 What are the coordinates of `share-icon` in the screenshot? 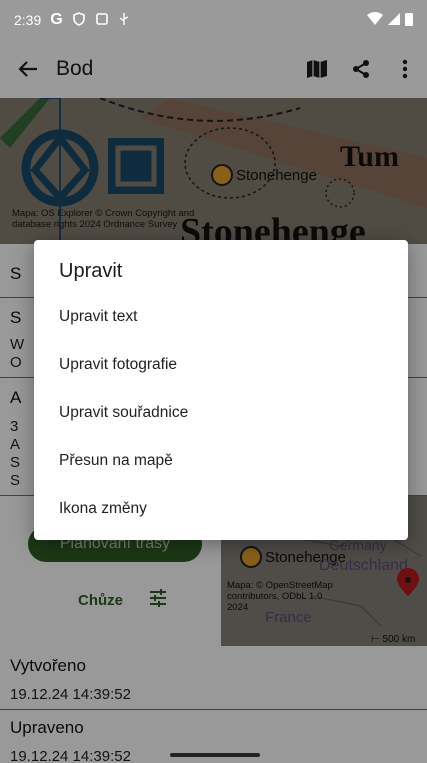 It's located at (361, 69).